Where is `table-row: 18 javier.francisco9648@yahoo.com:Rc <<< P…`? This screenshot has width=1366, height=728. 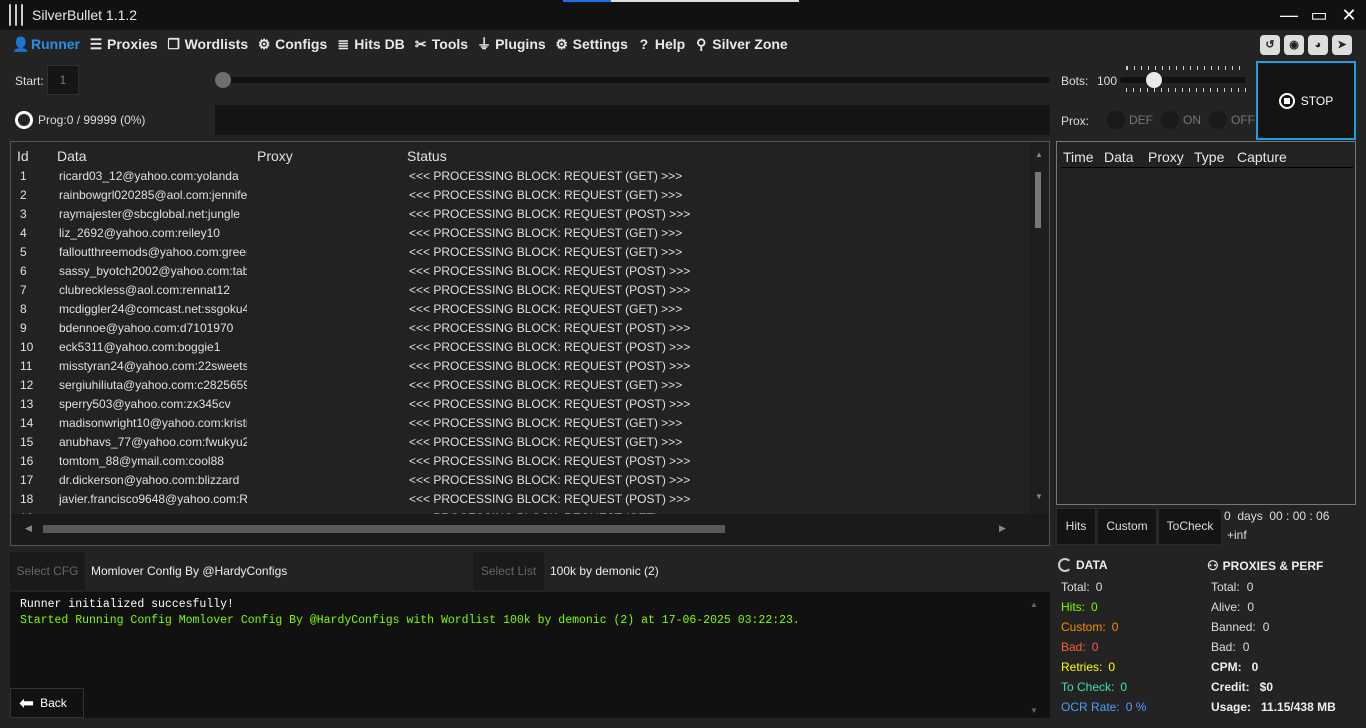
table-row: 18 javier.francisco9648@yahoo.com:Rc <<< P… is located at coordinates (515, 499).